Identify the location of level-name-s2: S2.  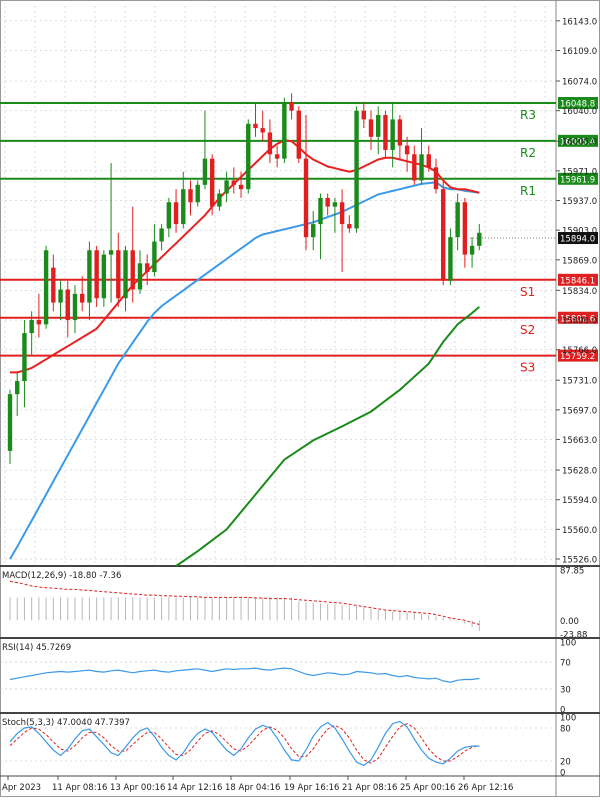
(527, 330).